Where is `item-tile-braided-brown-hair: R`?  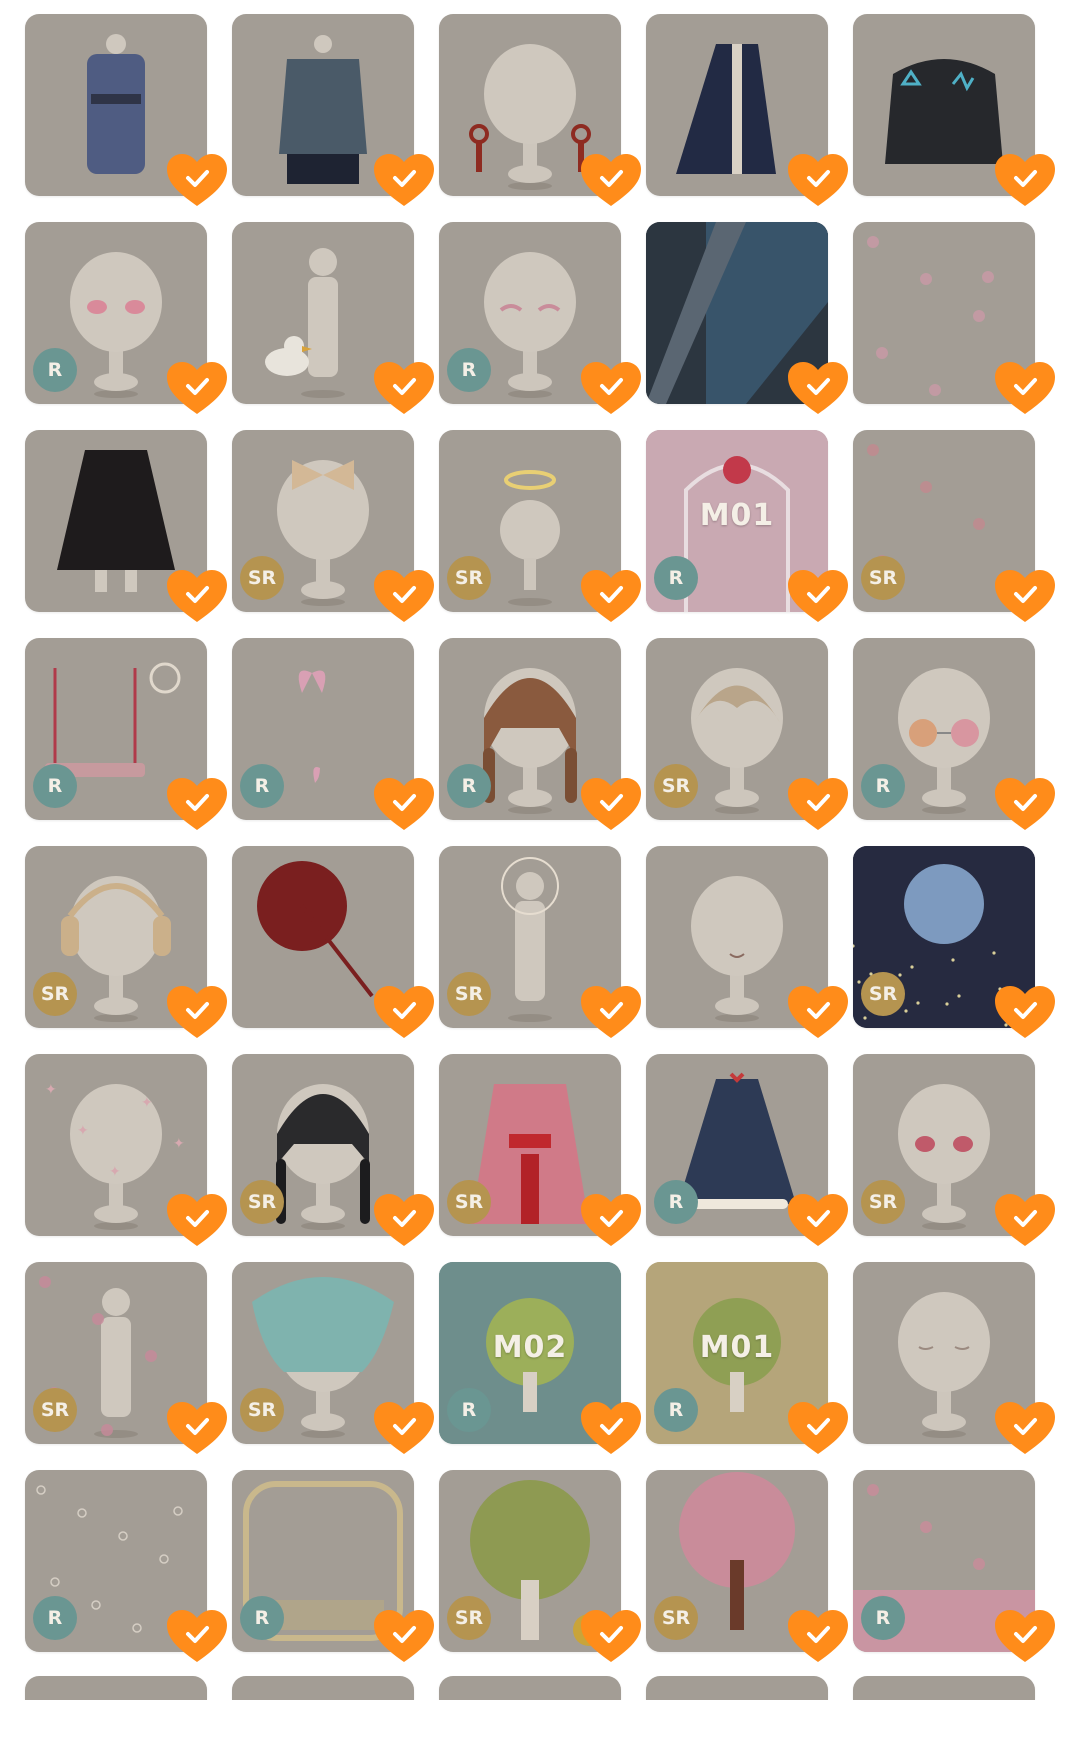
item-tile-braided-brown-hair: R is located at coordinates (540, 734).